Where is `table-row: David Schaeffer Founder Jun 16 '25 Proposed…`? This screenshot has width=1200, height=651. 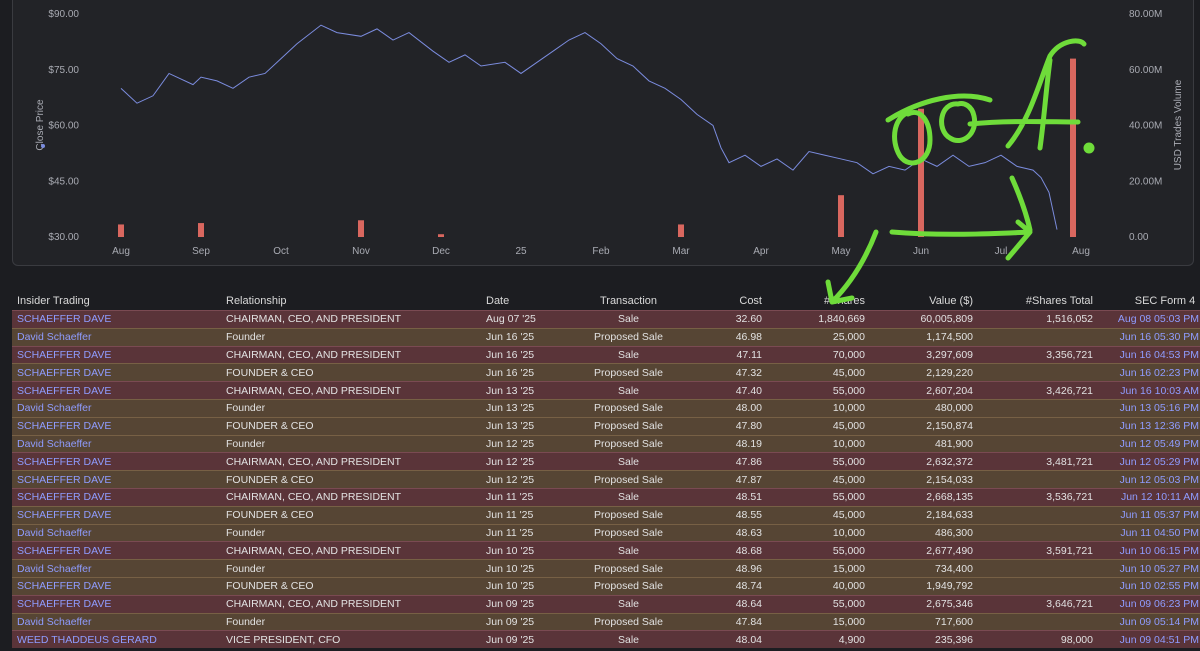
table-row: David Schaeffer Founder Jun 16 '25 Proposed… is located at coordinates (606, 337).